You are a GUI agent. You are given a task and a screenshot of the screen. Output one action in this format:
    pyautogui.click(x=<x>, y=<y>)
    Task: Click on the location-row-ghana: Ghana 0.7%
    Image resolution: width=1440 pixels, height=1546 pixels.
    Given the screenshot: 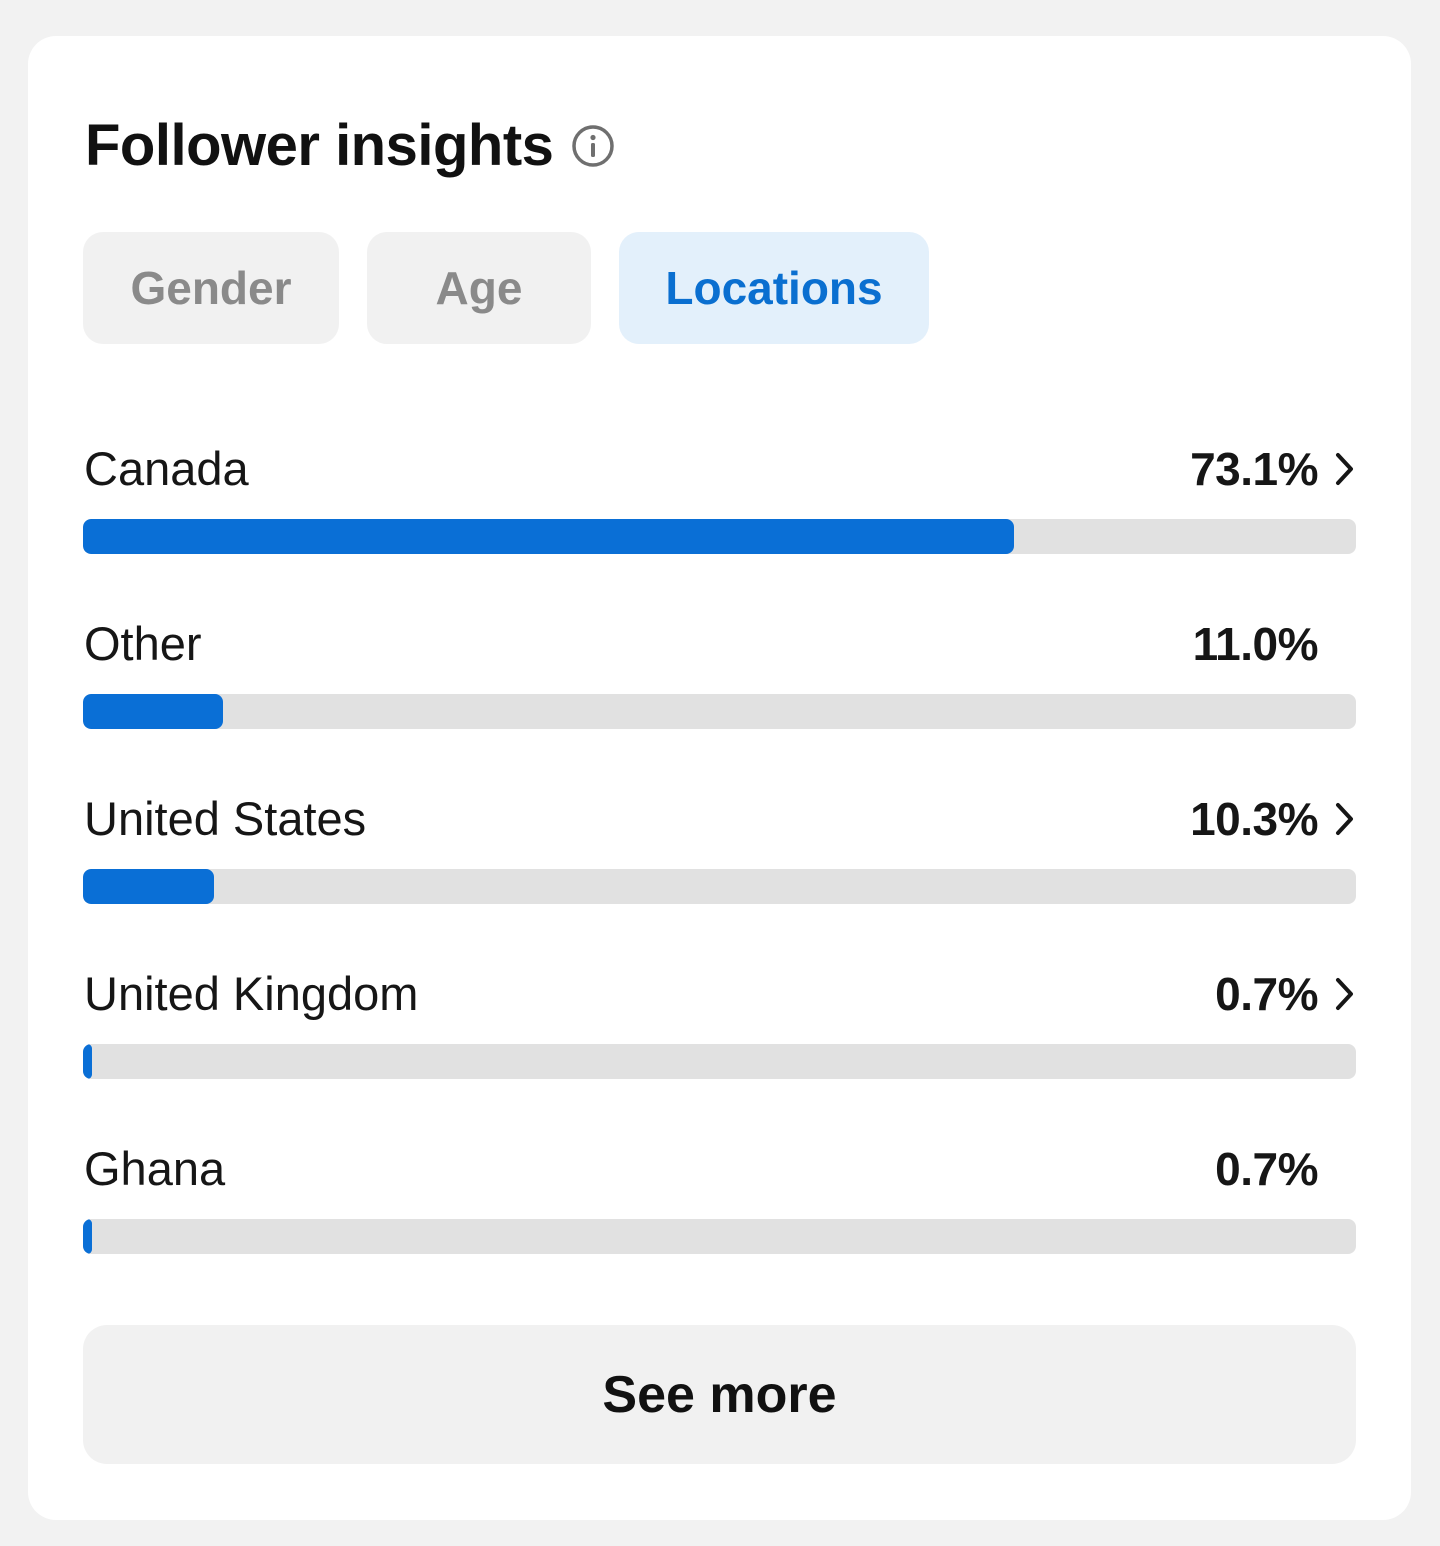 What is the action you would take?
    pyautogui.click(x=719, y=1221)
    